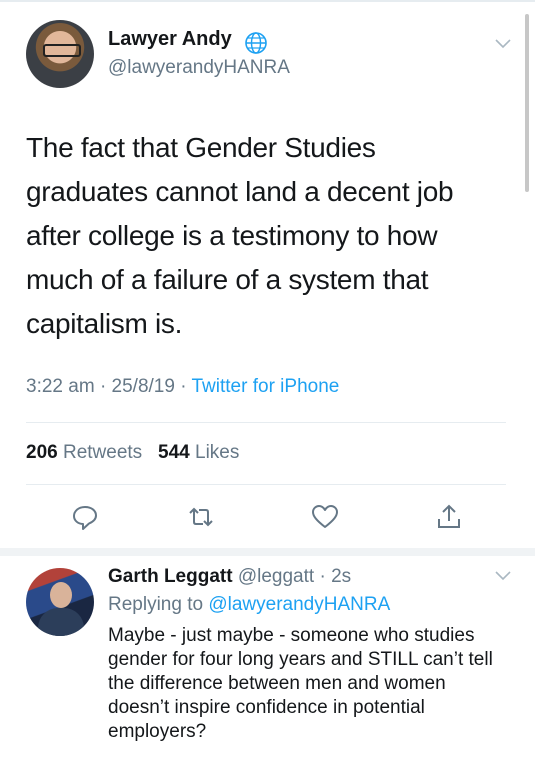 Image resolution: width=535 pixels, height=773 pixels. I want to click on reply-author-name: Garth Leggatt, so click(170, 576).